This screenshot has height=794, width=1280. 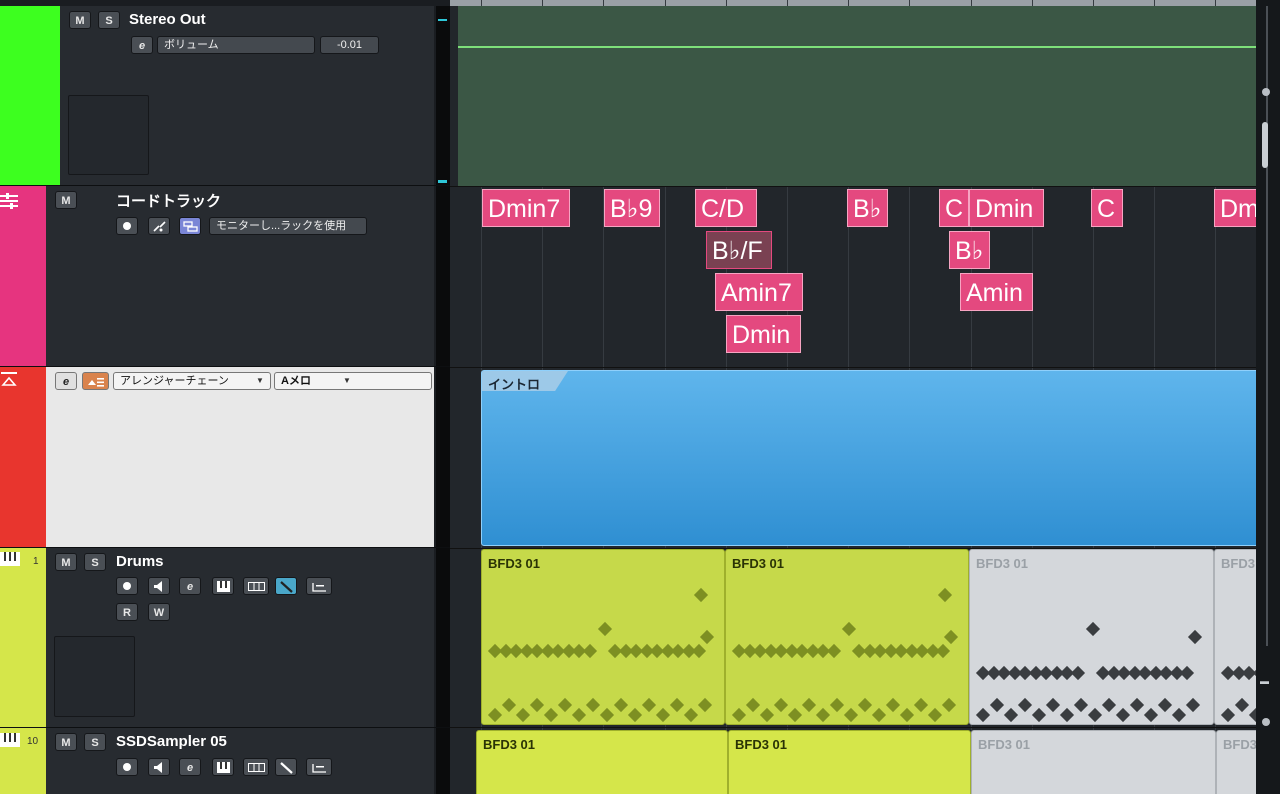 I want to click on scrollbar-thumb, so click(x=1265, y=145).